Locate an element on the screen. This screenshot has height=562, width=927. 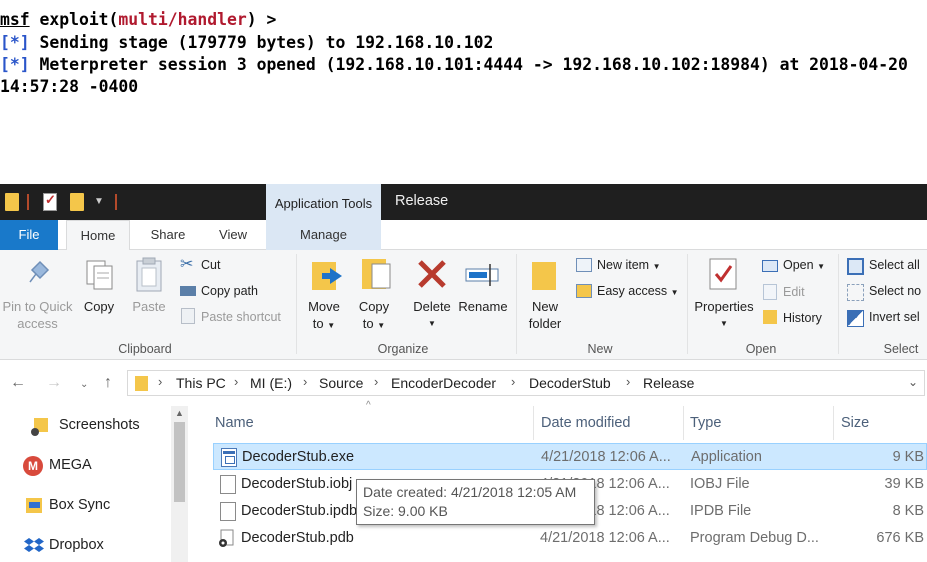
tab-share: Share is located at coordinates (168, 235).